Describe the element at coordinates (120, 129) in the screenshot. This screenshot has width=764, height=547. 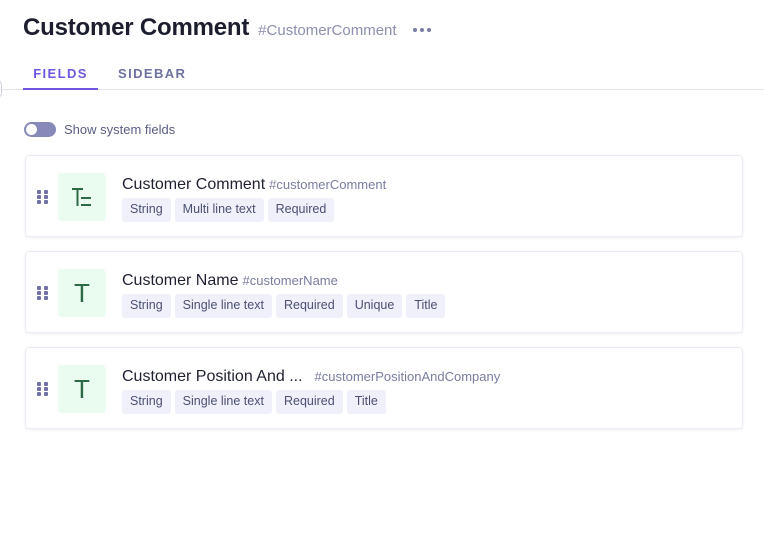
I see `show-system-fields-label: Show system fields` at that location.